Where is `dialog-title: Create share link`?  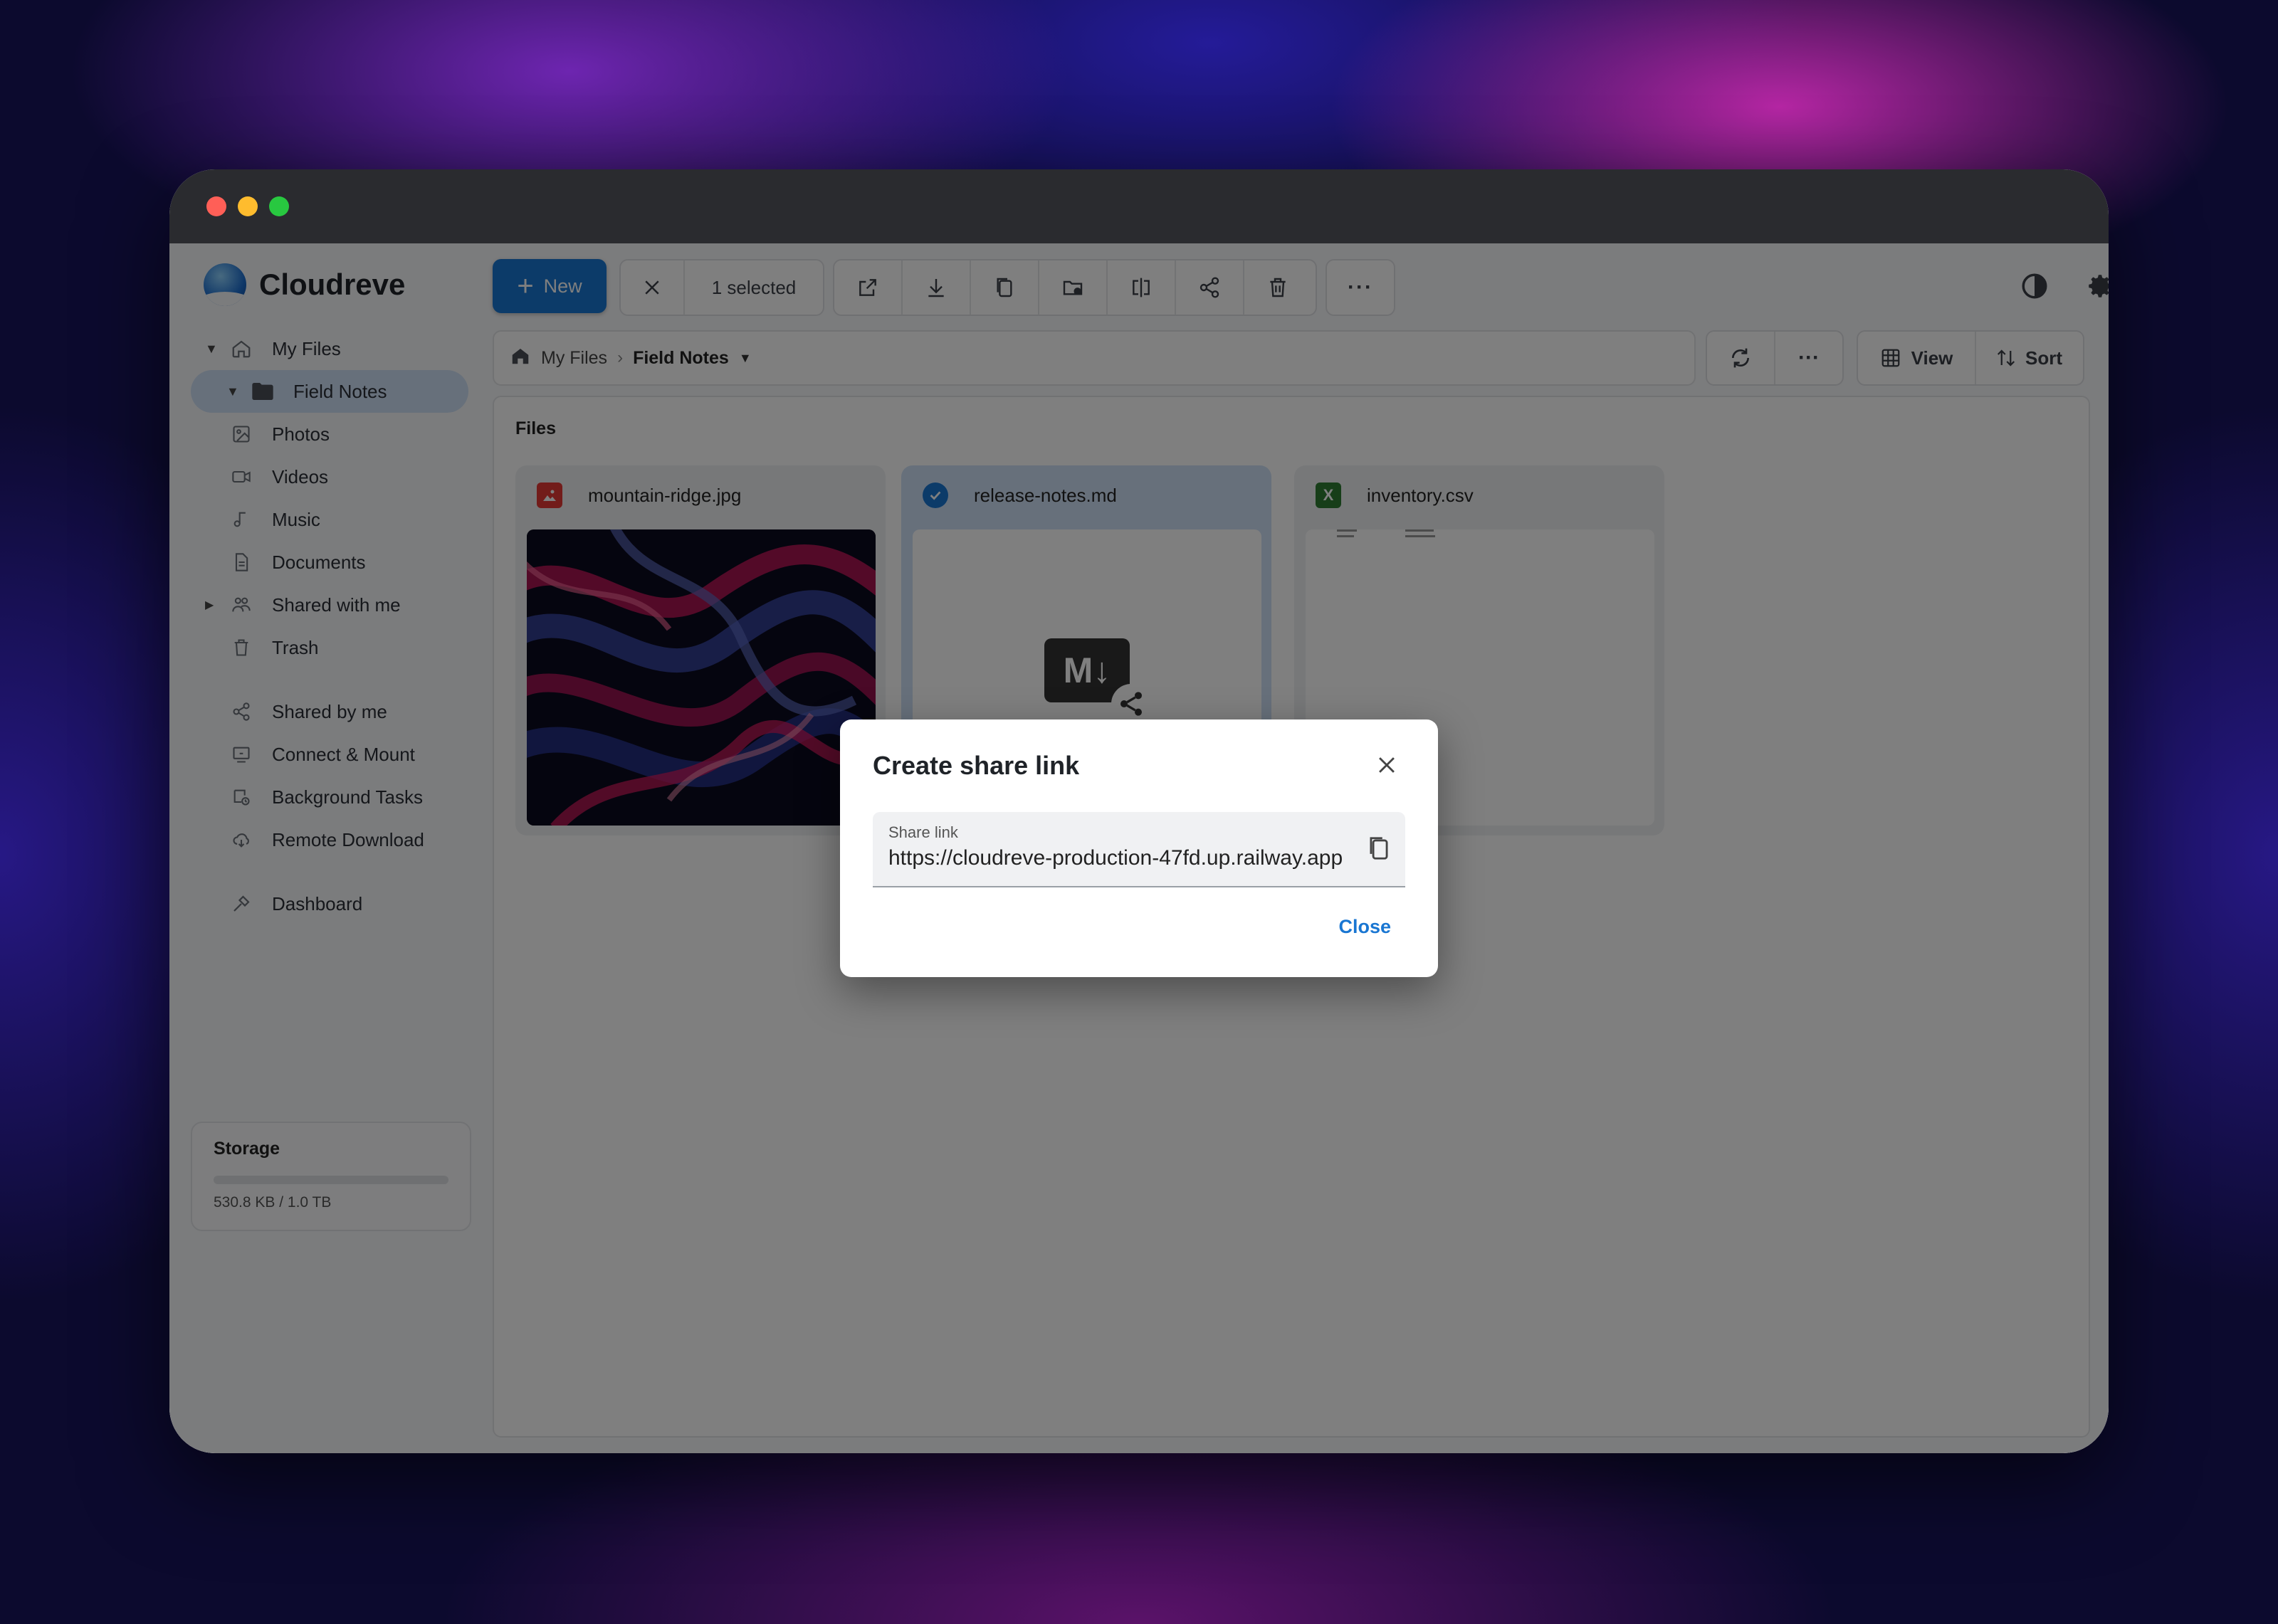
dialog-title: Create share link is located at coordinates (976, 765).